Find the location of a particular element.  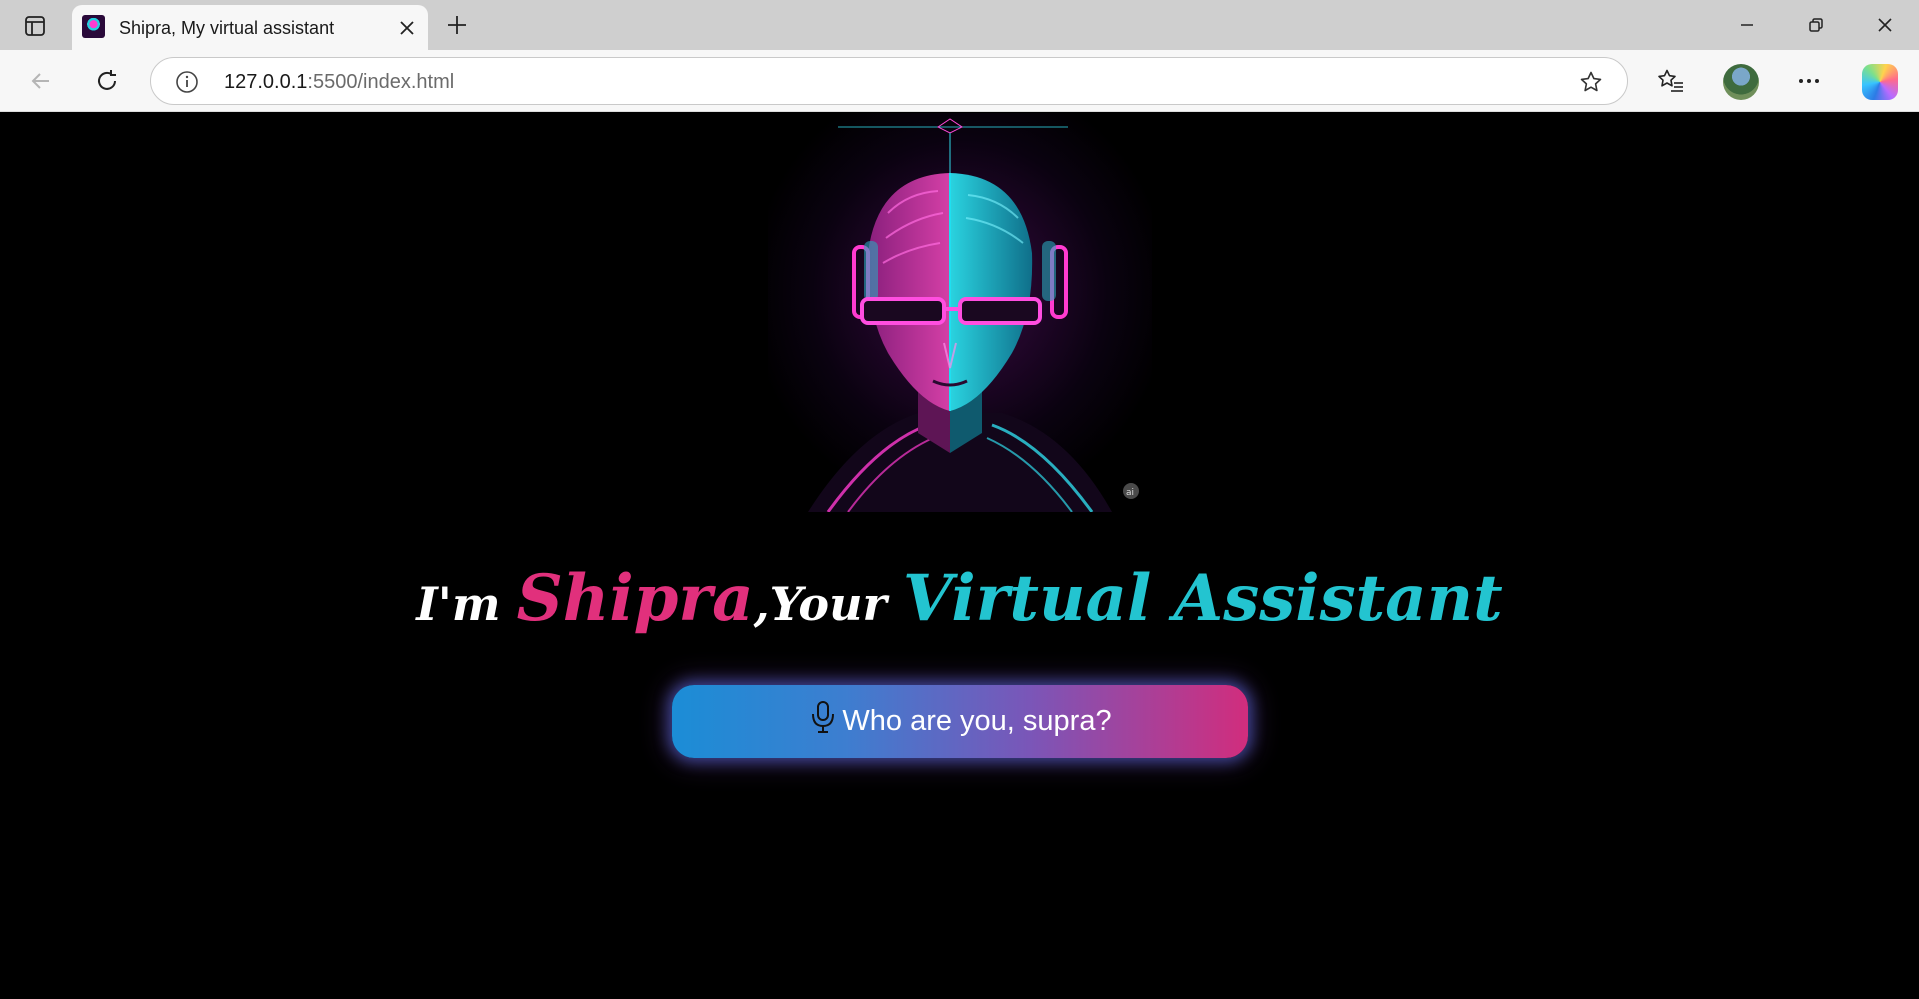

sidebar-toggle-button is located at coordinates (35, 26).